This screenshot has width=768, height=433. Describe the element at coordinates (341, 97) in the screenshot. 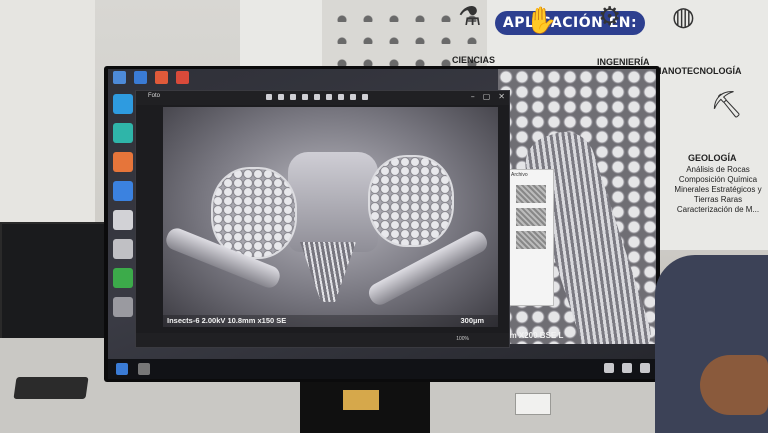

I see `favorite-icon` at that location.